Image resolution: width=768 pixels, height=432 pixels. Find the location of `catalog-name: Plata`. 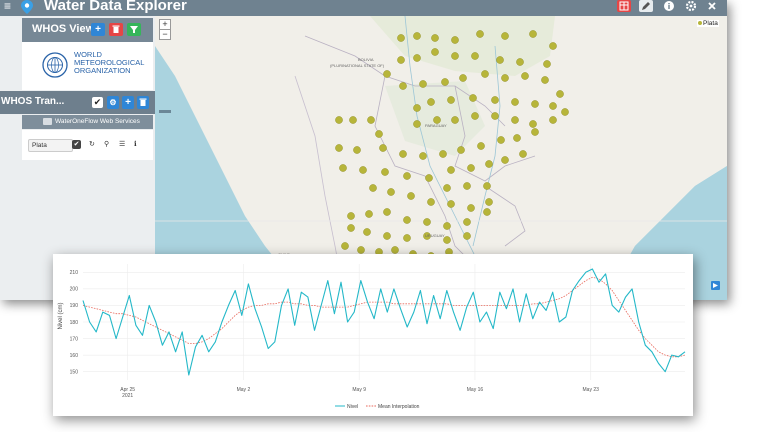

catalog-name: Plata is located at coordinates (50, 145).